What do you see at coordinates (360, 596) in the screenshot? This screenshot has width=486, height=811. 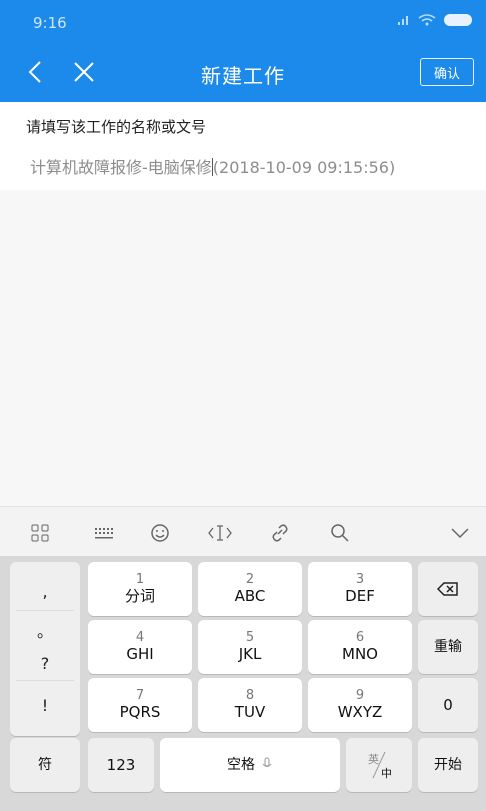 I see `key-label: DEF` at bounding box center [360, 596].